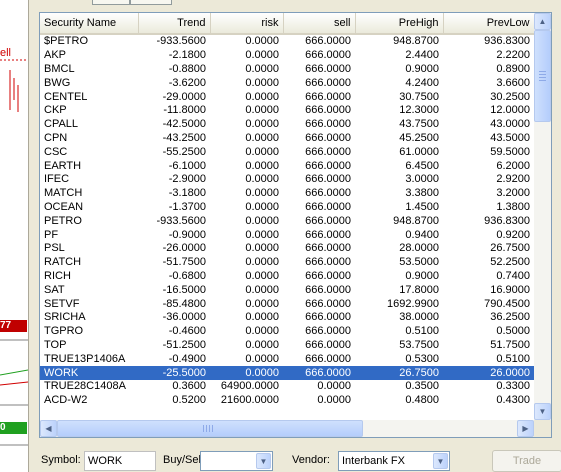 The width and height of the screenshot is (561, 472). What do you see at coordinates (422, 82) in the screenshot?
I see `value-cell: 4.2400` at bounding box center [422, 82].